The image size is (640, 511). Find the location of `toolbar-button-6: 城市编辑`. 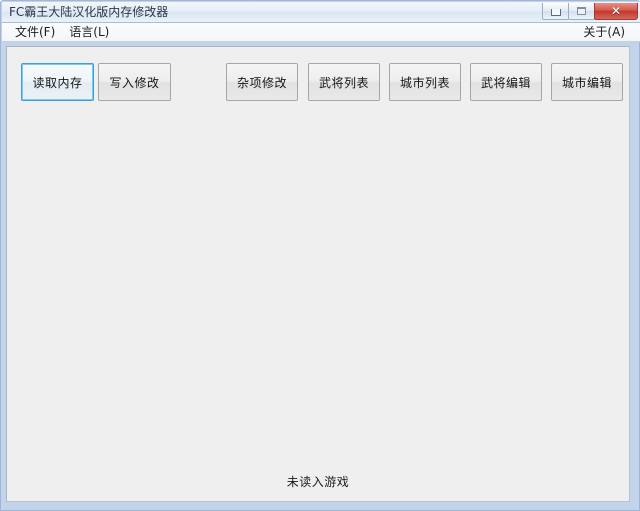

toolbar-button-6: 城市编辑 is located at coordinates (587, 82).